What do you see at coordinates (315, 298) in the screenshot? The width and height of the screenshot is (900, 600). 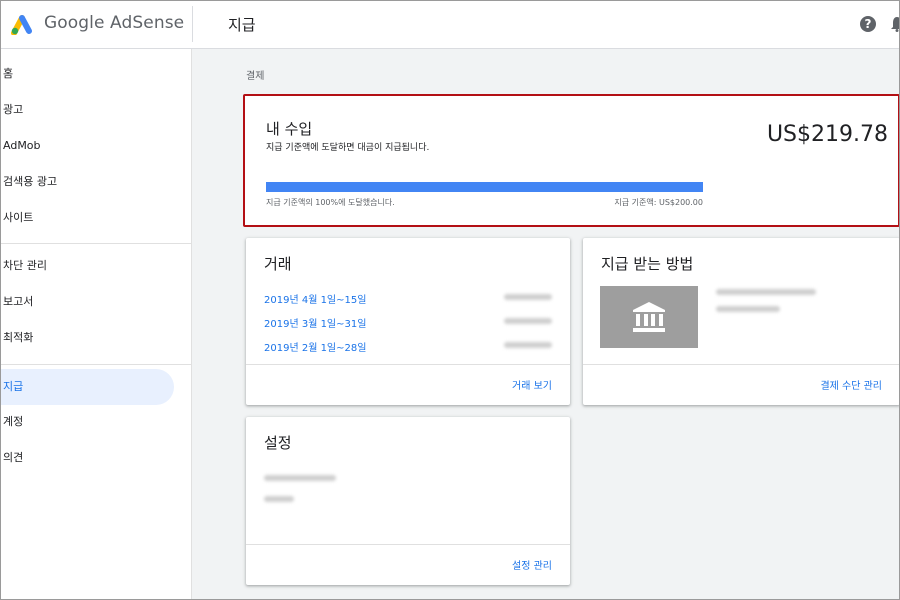 I see `transaction-period-link: 2019년 4월 1일~15일` at bounding box center [315, 298].